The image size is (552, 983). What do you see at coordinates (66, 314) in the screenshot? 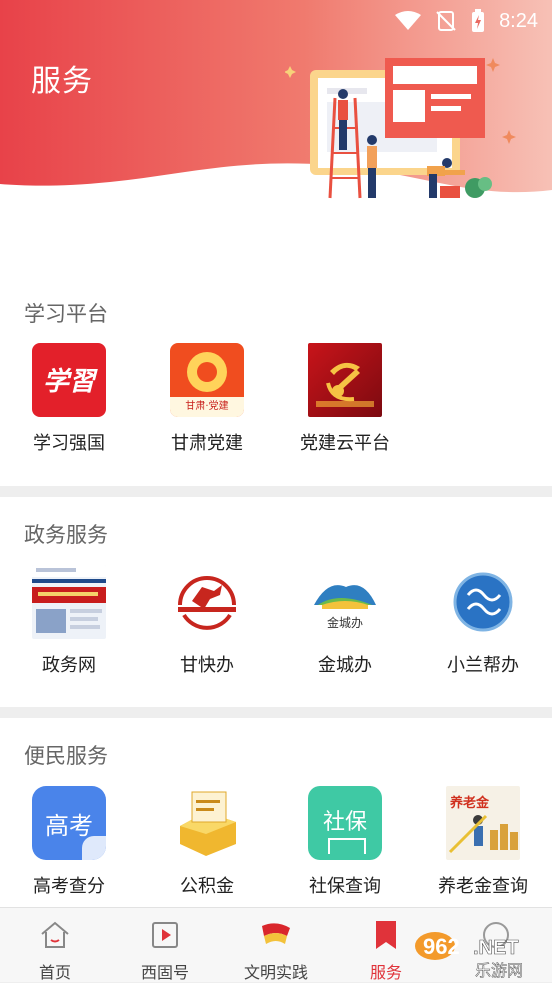
I see `section-title: 学习平台` at bounding box center [66, 314].